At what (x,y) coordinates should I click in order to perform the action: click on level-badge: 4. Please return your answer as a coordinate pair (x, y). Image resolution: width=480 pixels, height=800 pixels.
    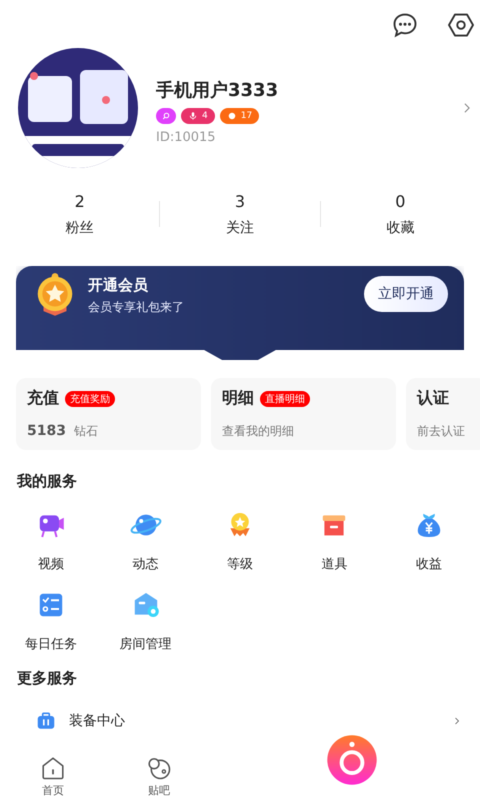
    Looking at the image, I should click on (198, 116).